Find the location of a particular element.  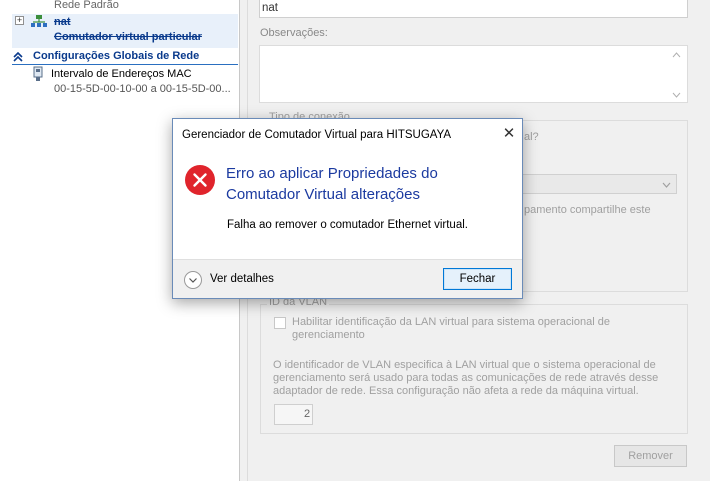

tree-item-default-network: Rede Padrão is located at coordinates (86, 6).